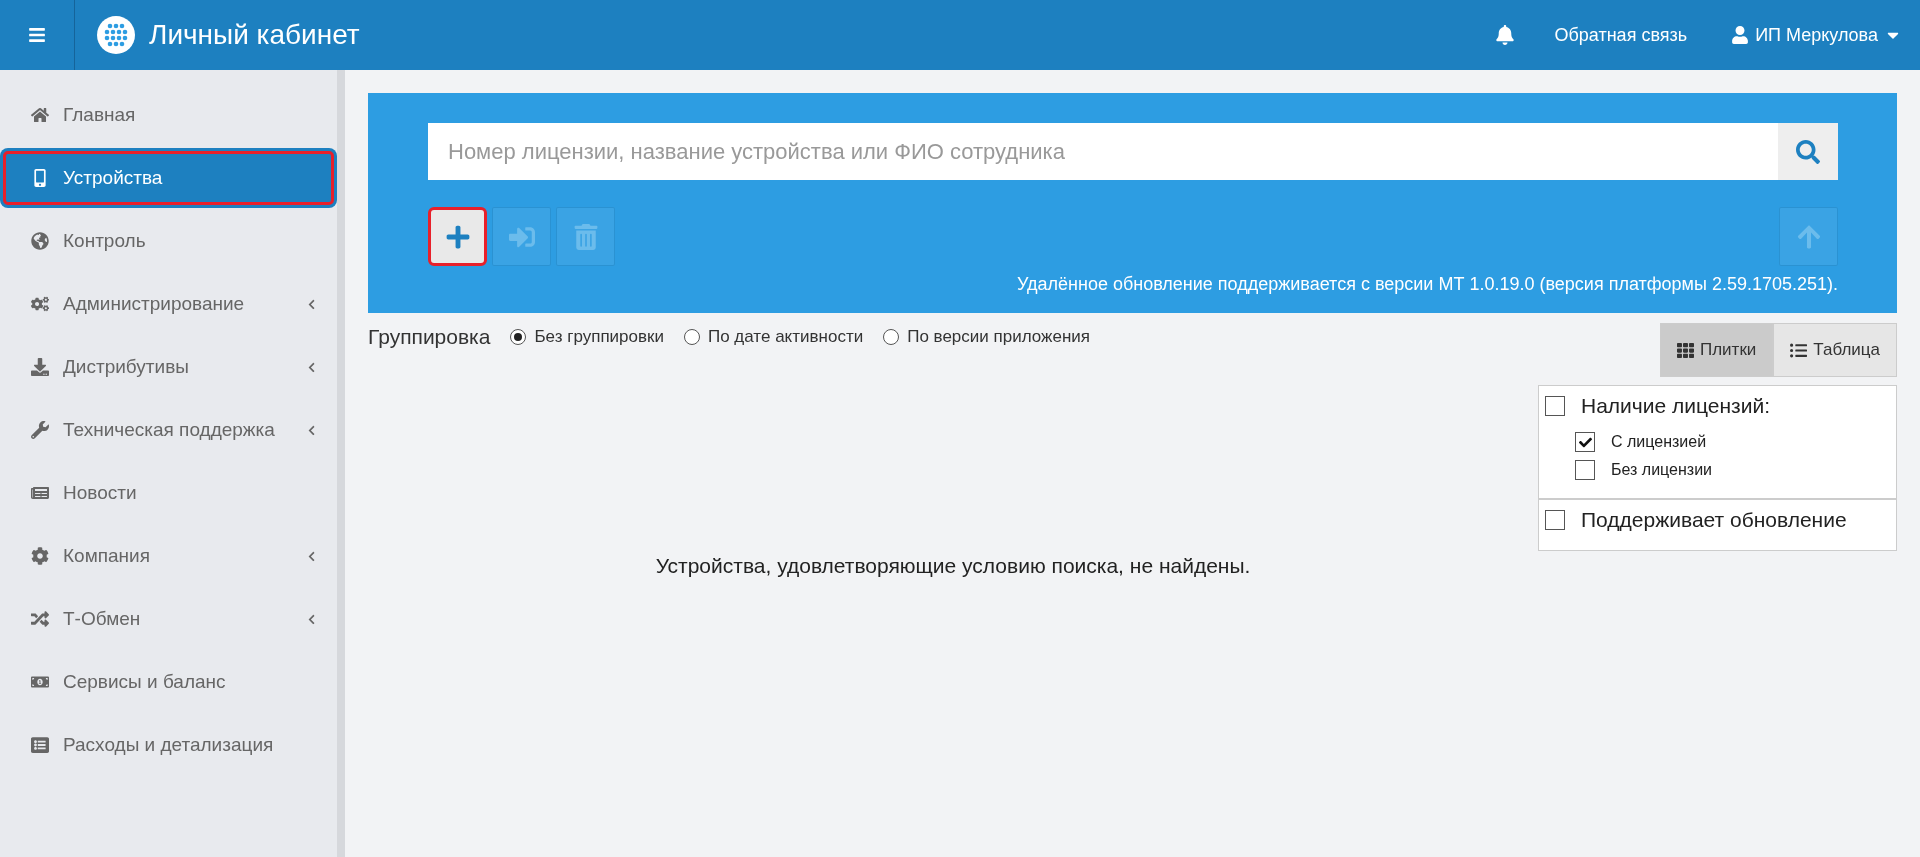  I want to click on plus-icon, so click(457, 236).